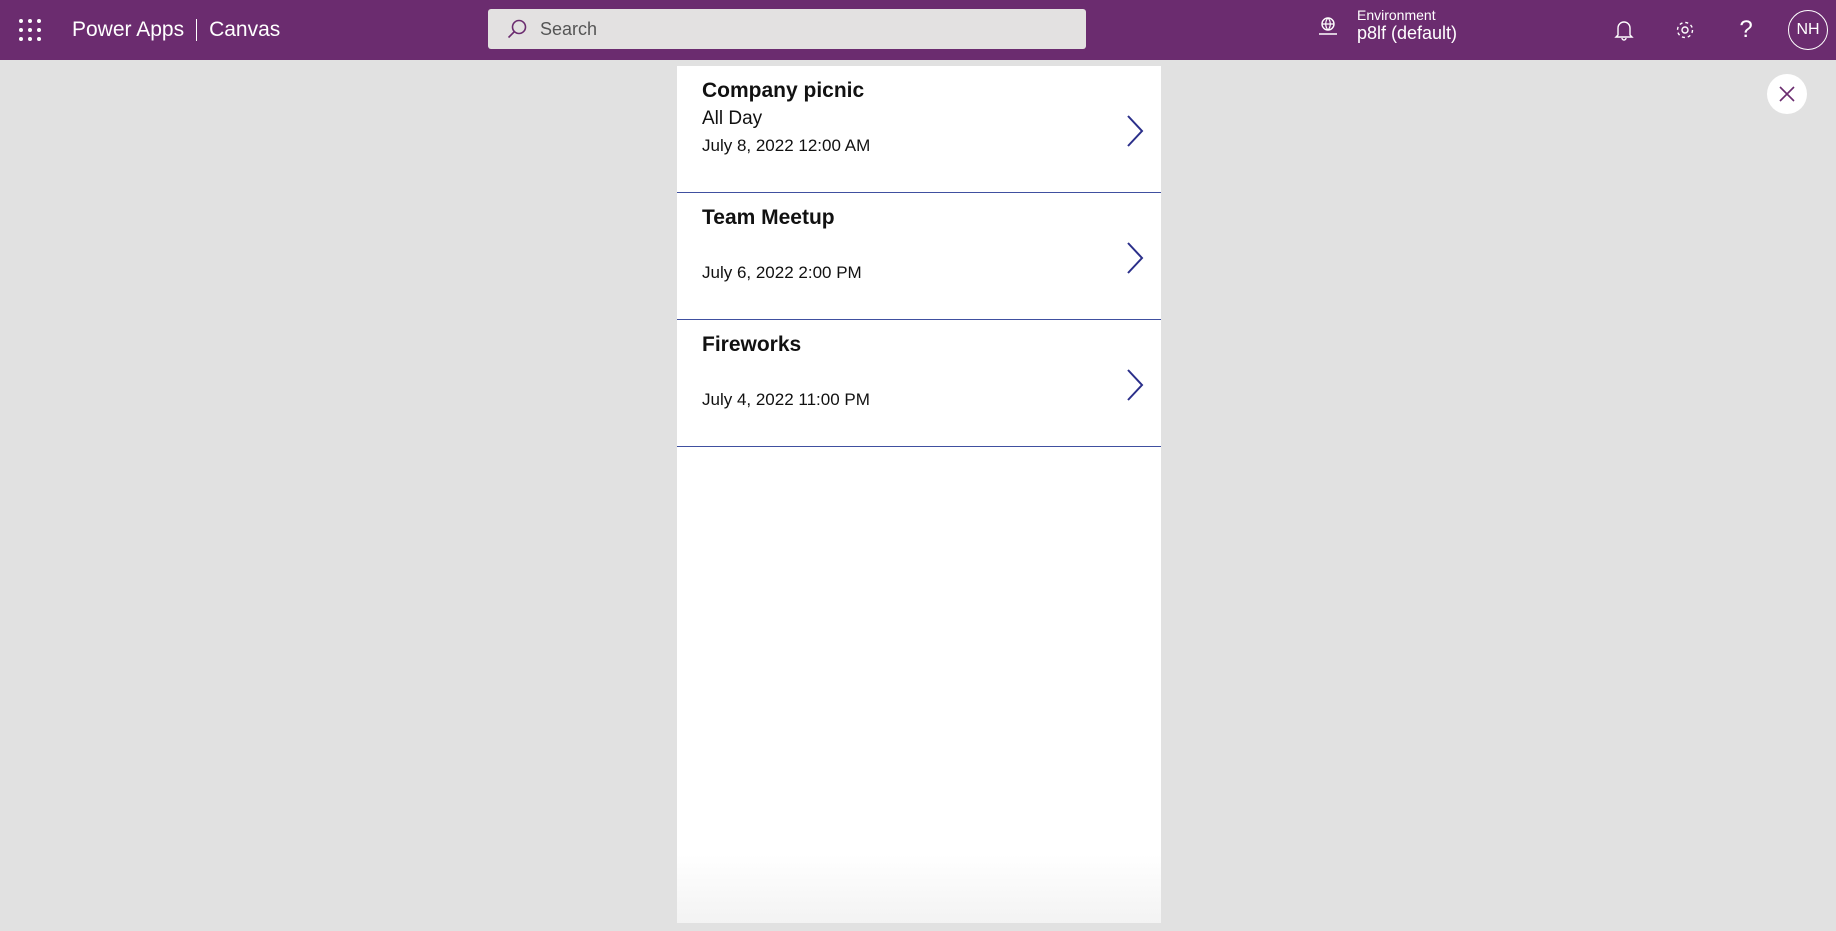 The width and height of the screenshot is (1836, 931). What do you see at coordinates (517, 29) in the screenshot?
I see `search-icon` at bounding box center [517, 29].